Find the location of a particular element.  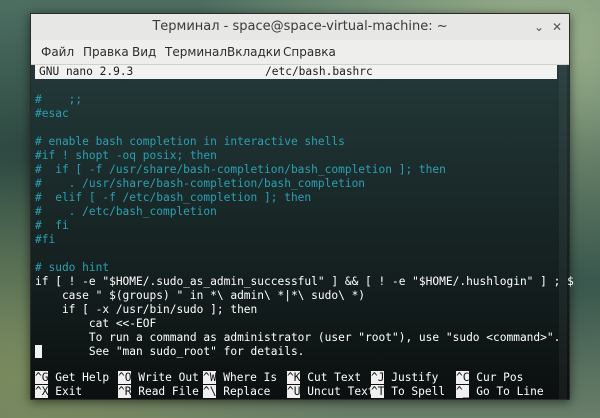

shortcut-key: ^U is located at coordinates (294, 391).